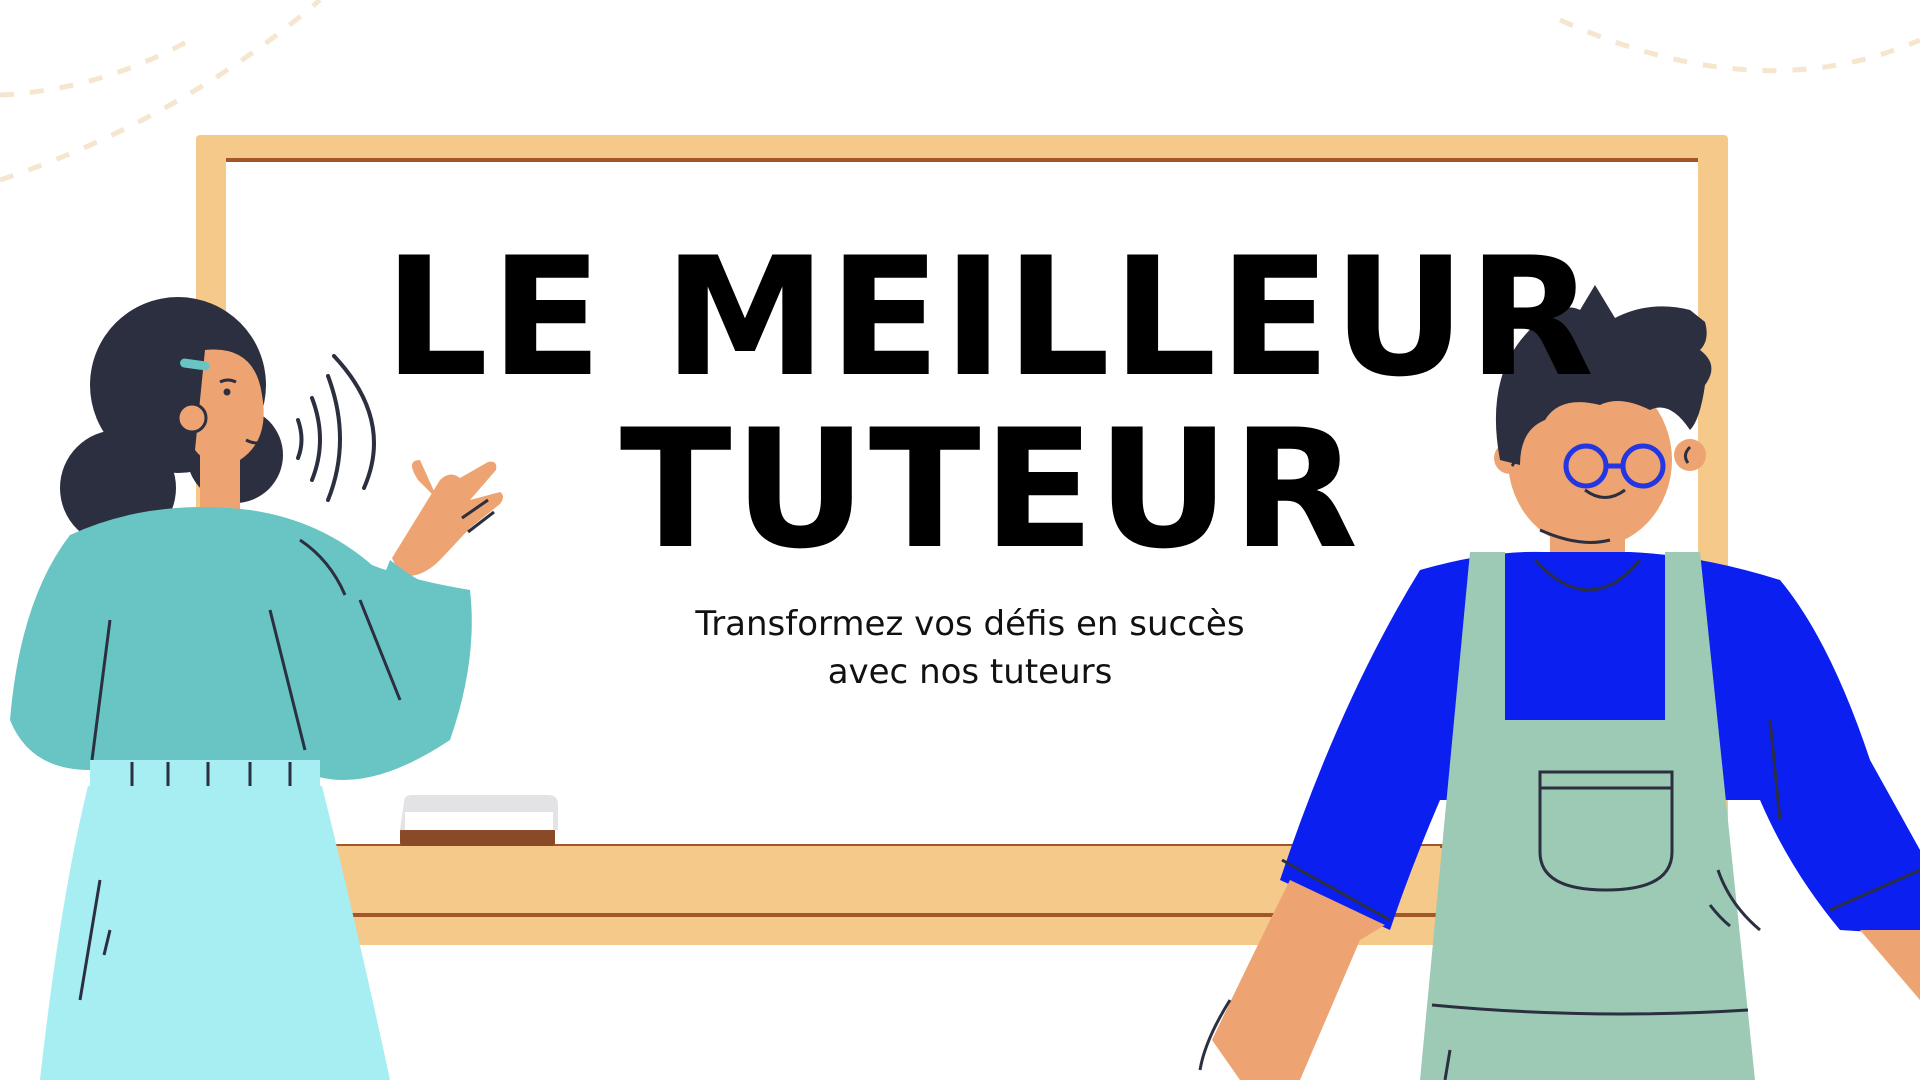  Describe the element at coordinates (970, 624) in the screenshot. I see `subtitle-line-1: Transformez vos défis en succès` at that location.